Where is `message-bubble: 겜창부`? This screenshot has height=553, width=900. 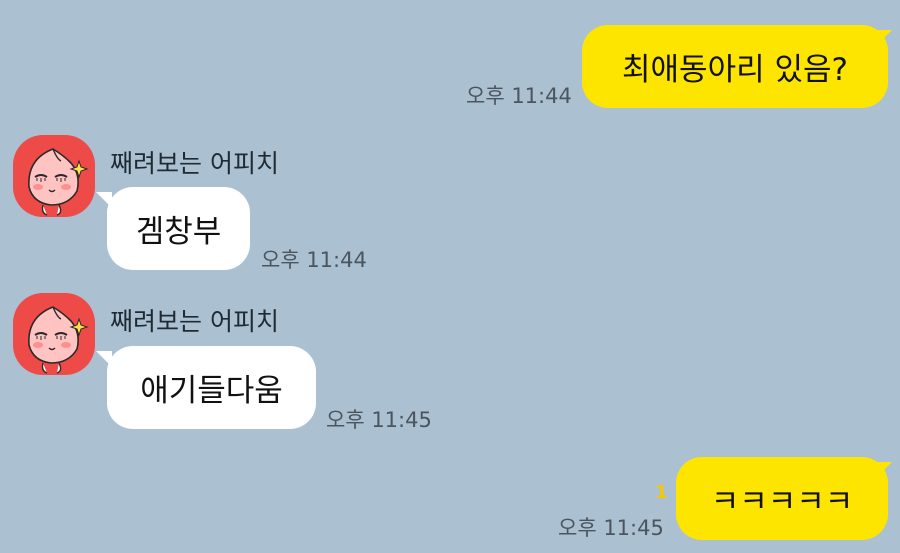 message-bubble: 겜창부 is located at coordinates (178, 228).